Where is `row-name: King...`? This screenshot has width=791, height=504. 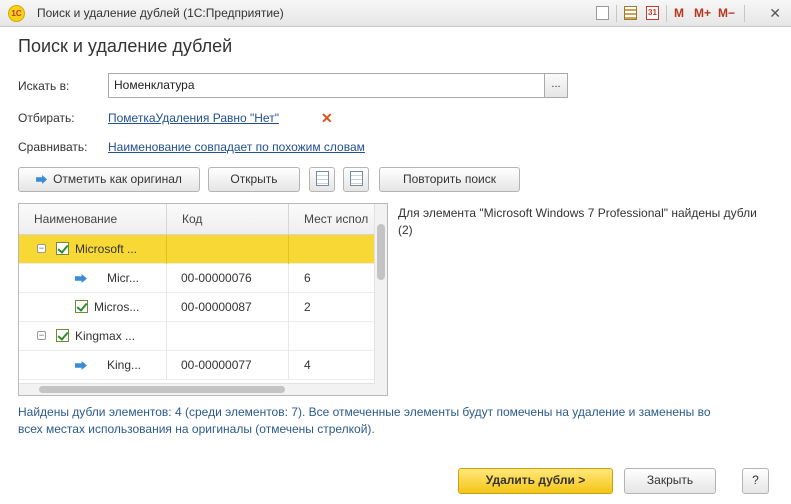
row-name: King... is located at coordinates (124, 365).